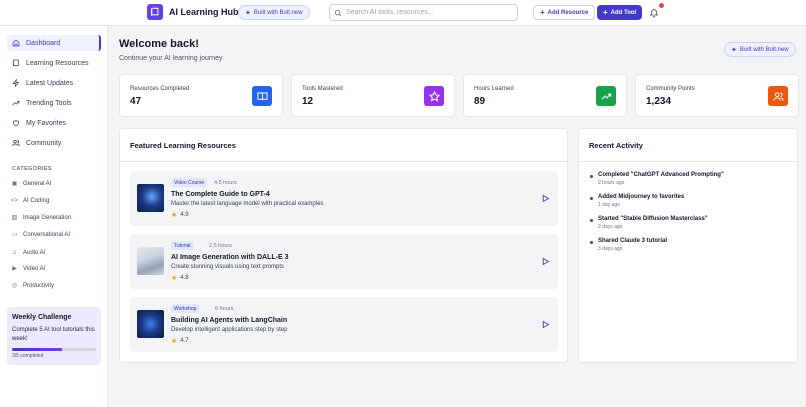 The width and height of the screenshot is (806, 407). Describe the element at coordinates (623, 12) in the screenshot. I see `add-tool-label: Add Tool` at that location.